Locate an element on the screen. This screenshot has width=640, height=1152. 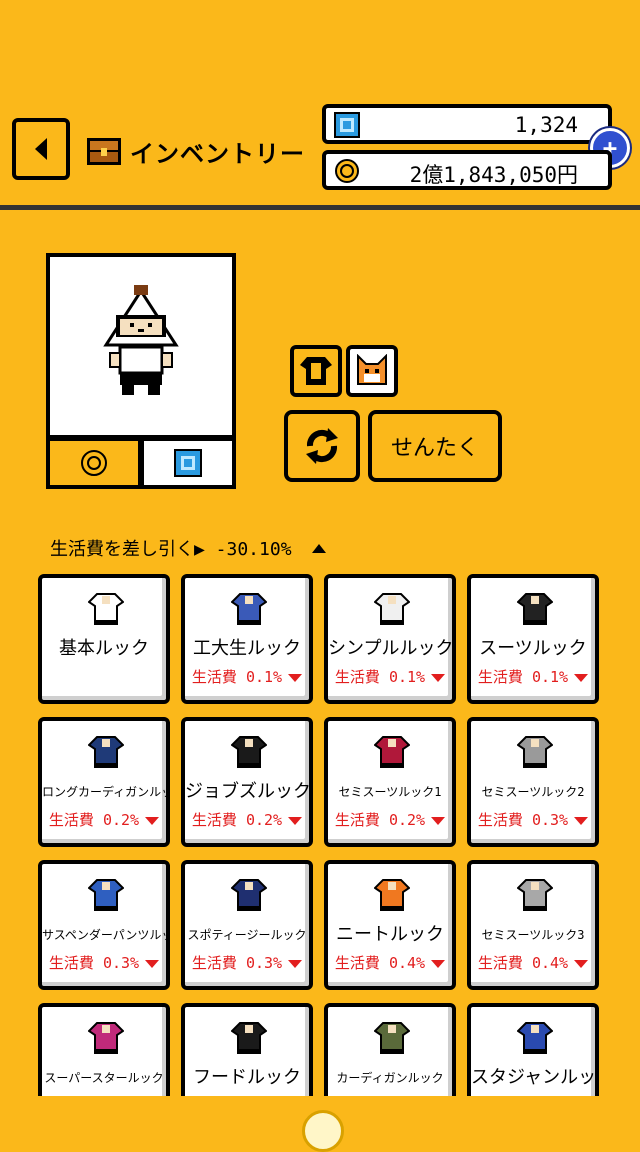
outfit-card: ロングカーディガンルック生活費 0.2% is located at coordinates (104, 782).